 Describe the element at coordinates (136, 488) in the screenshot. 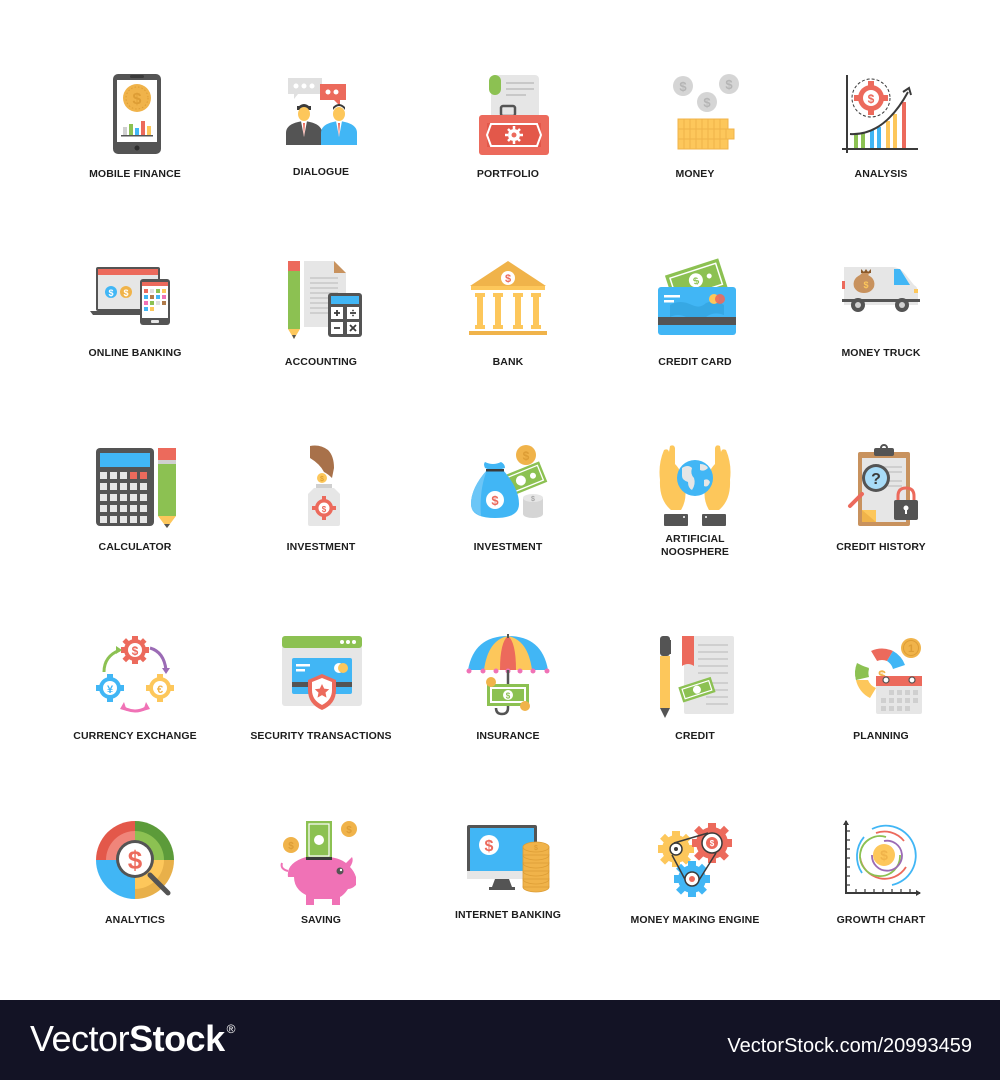

I see `calculator-icon` at that location.